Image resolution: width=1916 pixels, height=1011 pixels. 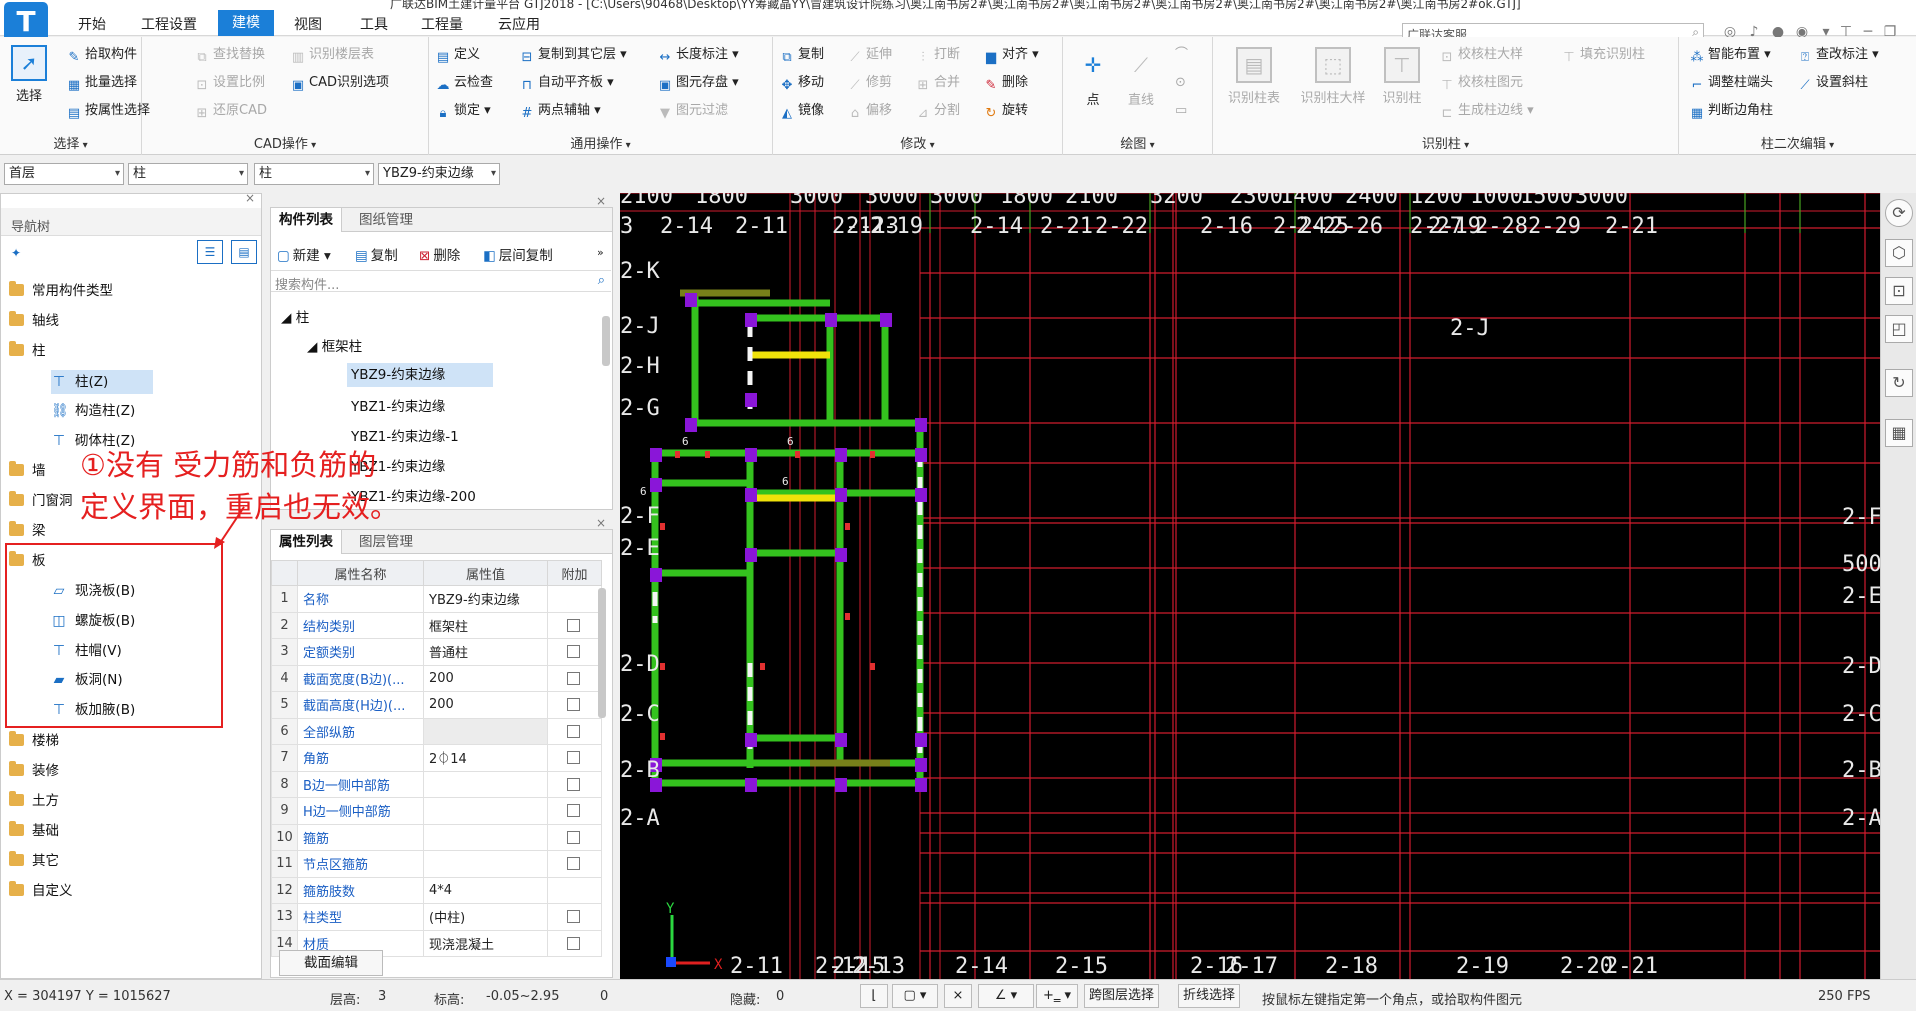 What do you see at coordinates (34, 830) in the screenshot?
I see `nav-item-foundation: 基础` at bounding box center [34, 830].